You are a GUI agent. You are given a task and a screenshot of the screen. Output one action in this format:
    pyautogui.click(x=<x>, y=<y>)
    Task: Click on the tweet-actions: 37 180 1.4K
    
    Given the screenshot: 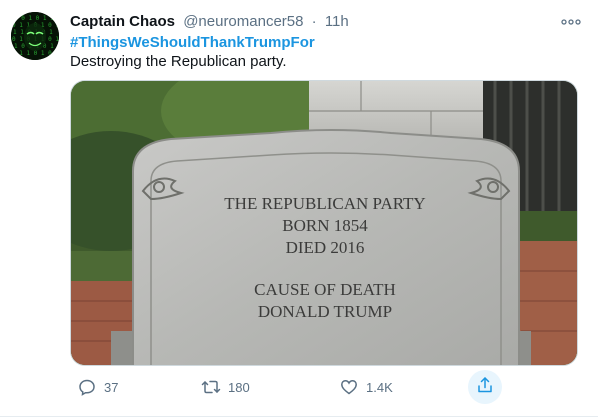 What is the action you would take?
    pyautogui.click(x=290, y=387)
    